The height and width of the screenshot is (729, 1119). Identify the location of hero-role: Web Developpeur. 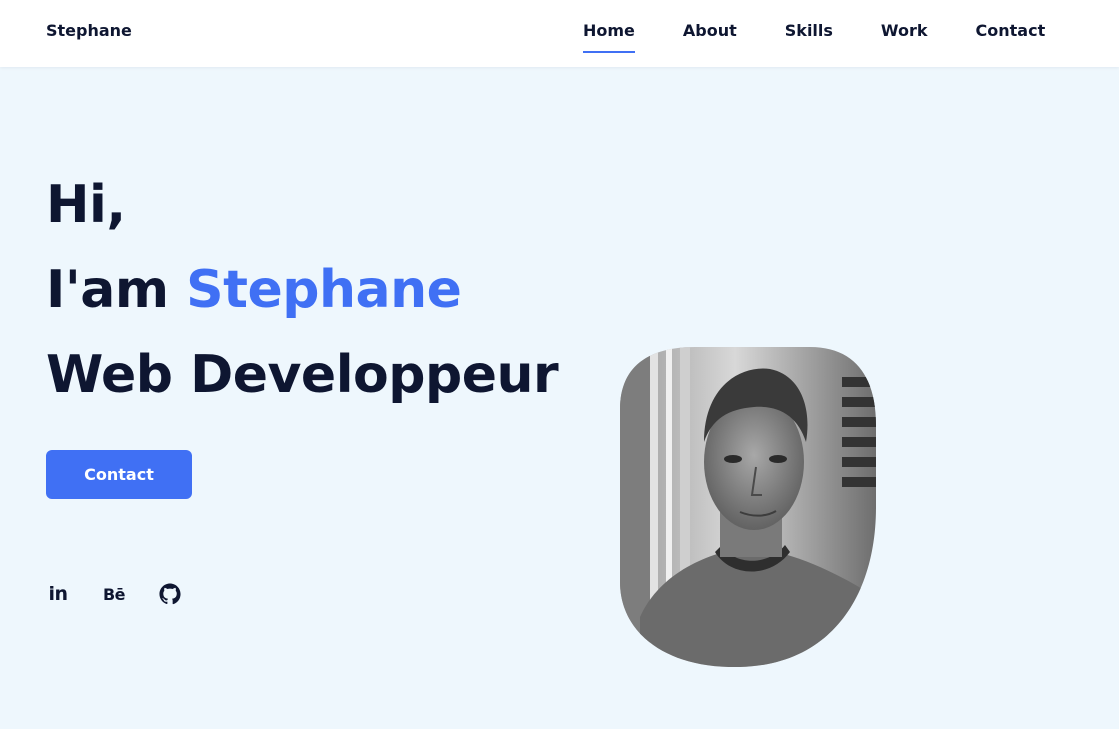
(302, 375).